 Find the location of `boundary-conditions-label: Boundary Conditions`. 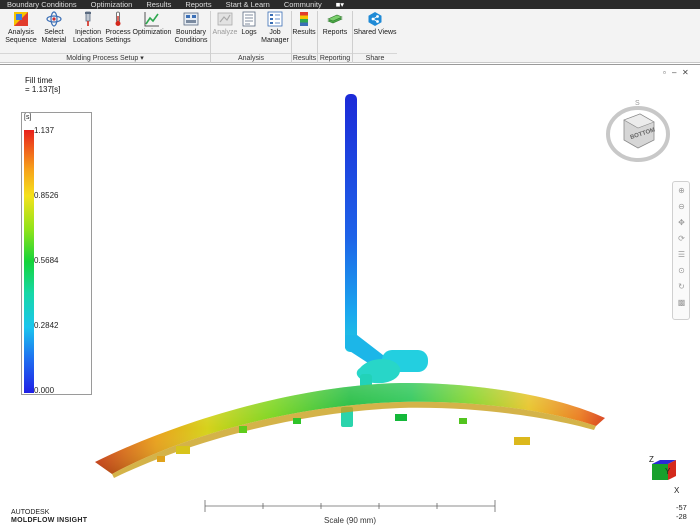

boundary-conditions-label: Boundary Conditions is located at coordinates (191, 36).